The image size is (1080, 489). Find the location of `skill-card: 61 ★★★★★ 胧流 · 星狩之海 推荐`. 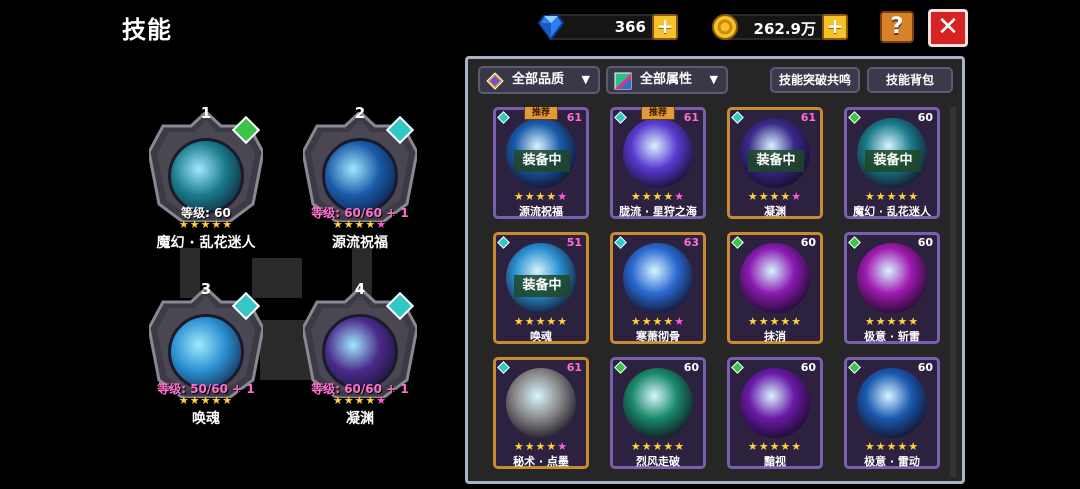

skill-card: 61 ★★★★★ 胧流 · 星狩之海 推荐 is located at coordinates (658, 163).